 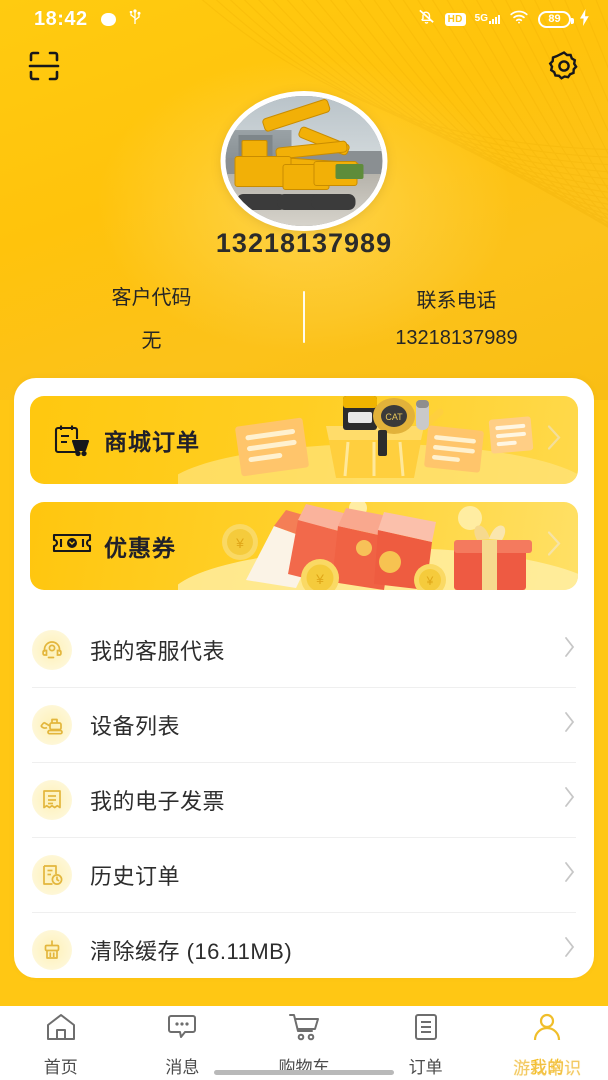 What do you see at coordinates (394, 417) in the screenshot?
I see `svg-text: CAT` at bounding box center [394, 417].